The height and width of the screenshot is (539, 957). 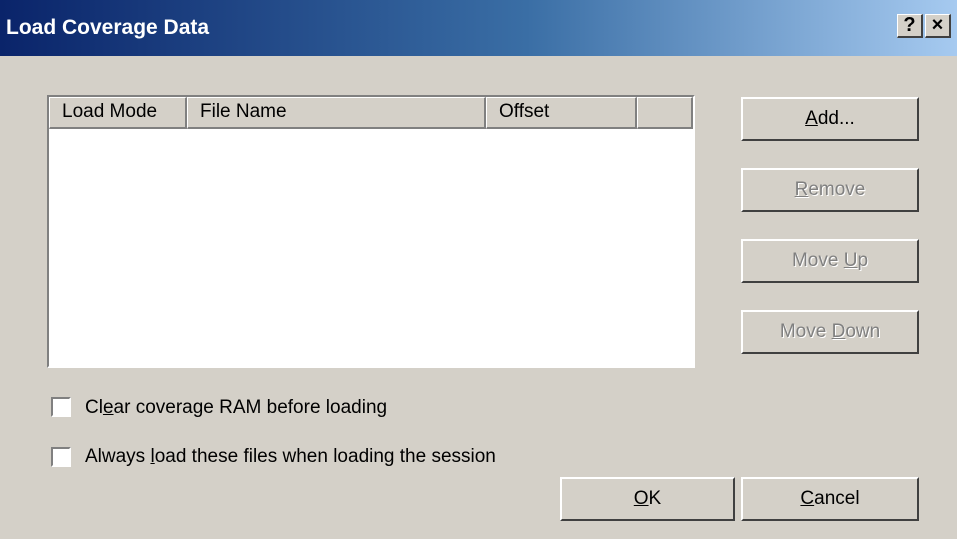 I want to click on clear-coverage-ram-label: Clear coverage RAM before loading, so click(x=236, y=408).